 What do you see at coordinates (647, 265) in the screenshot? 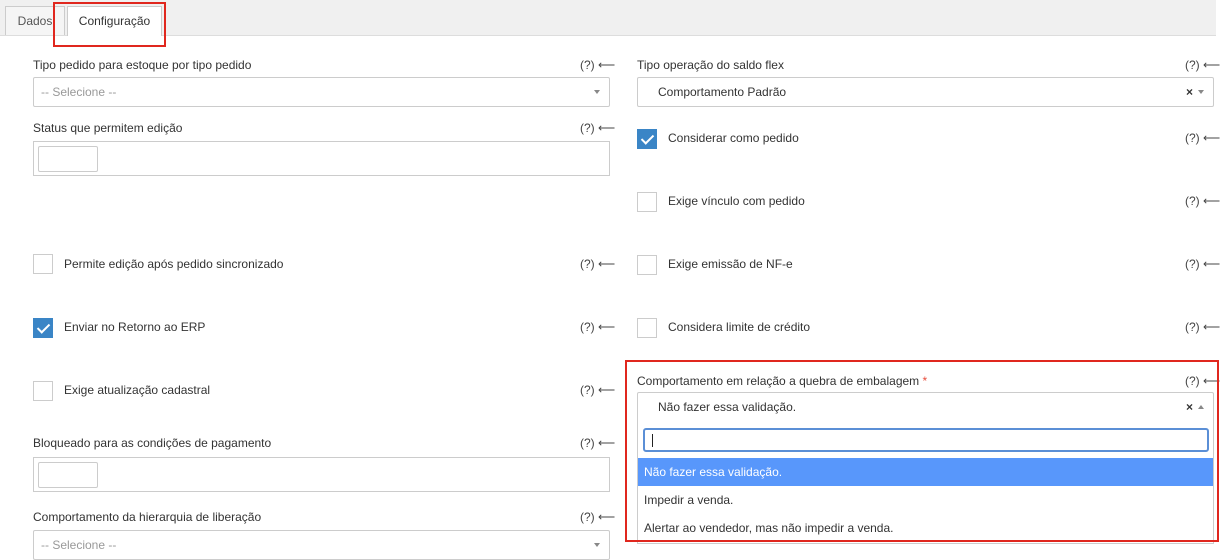
I see `exige-nfe-checkbox` at bounding box center [647, 265].